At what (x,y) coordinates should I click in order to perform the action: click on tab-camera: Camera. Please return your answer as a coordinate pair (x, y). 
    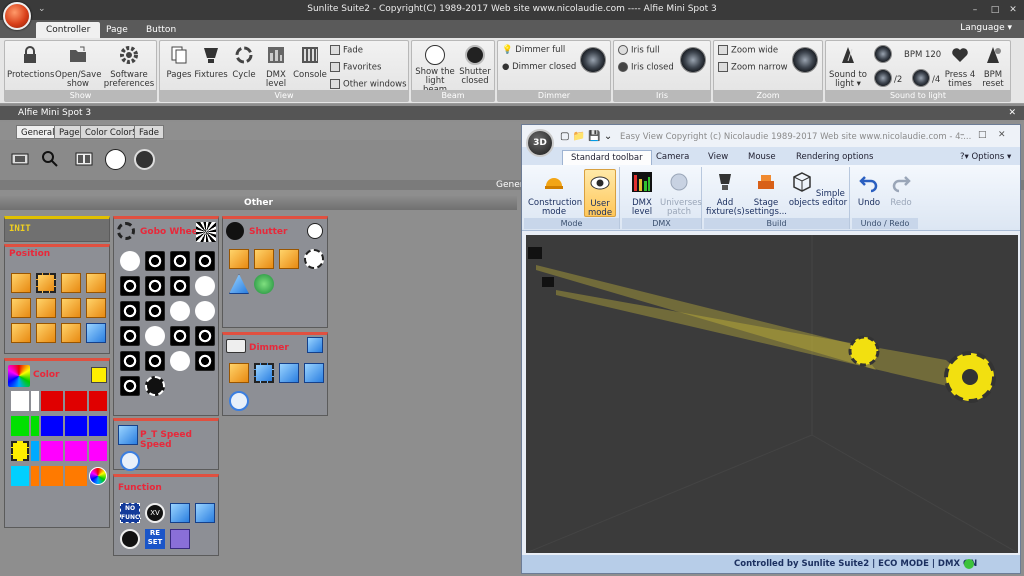
    Looking at the image, I should click on (672, 157).